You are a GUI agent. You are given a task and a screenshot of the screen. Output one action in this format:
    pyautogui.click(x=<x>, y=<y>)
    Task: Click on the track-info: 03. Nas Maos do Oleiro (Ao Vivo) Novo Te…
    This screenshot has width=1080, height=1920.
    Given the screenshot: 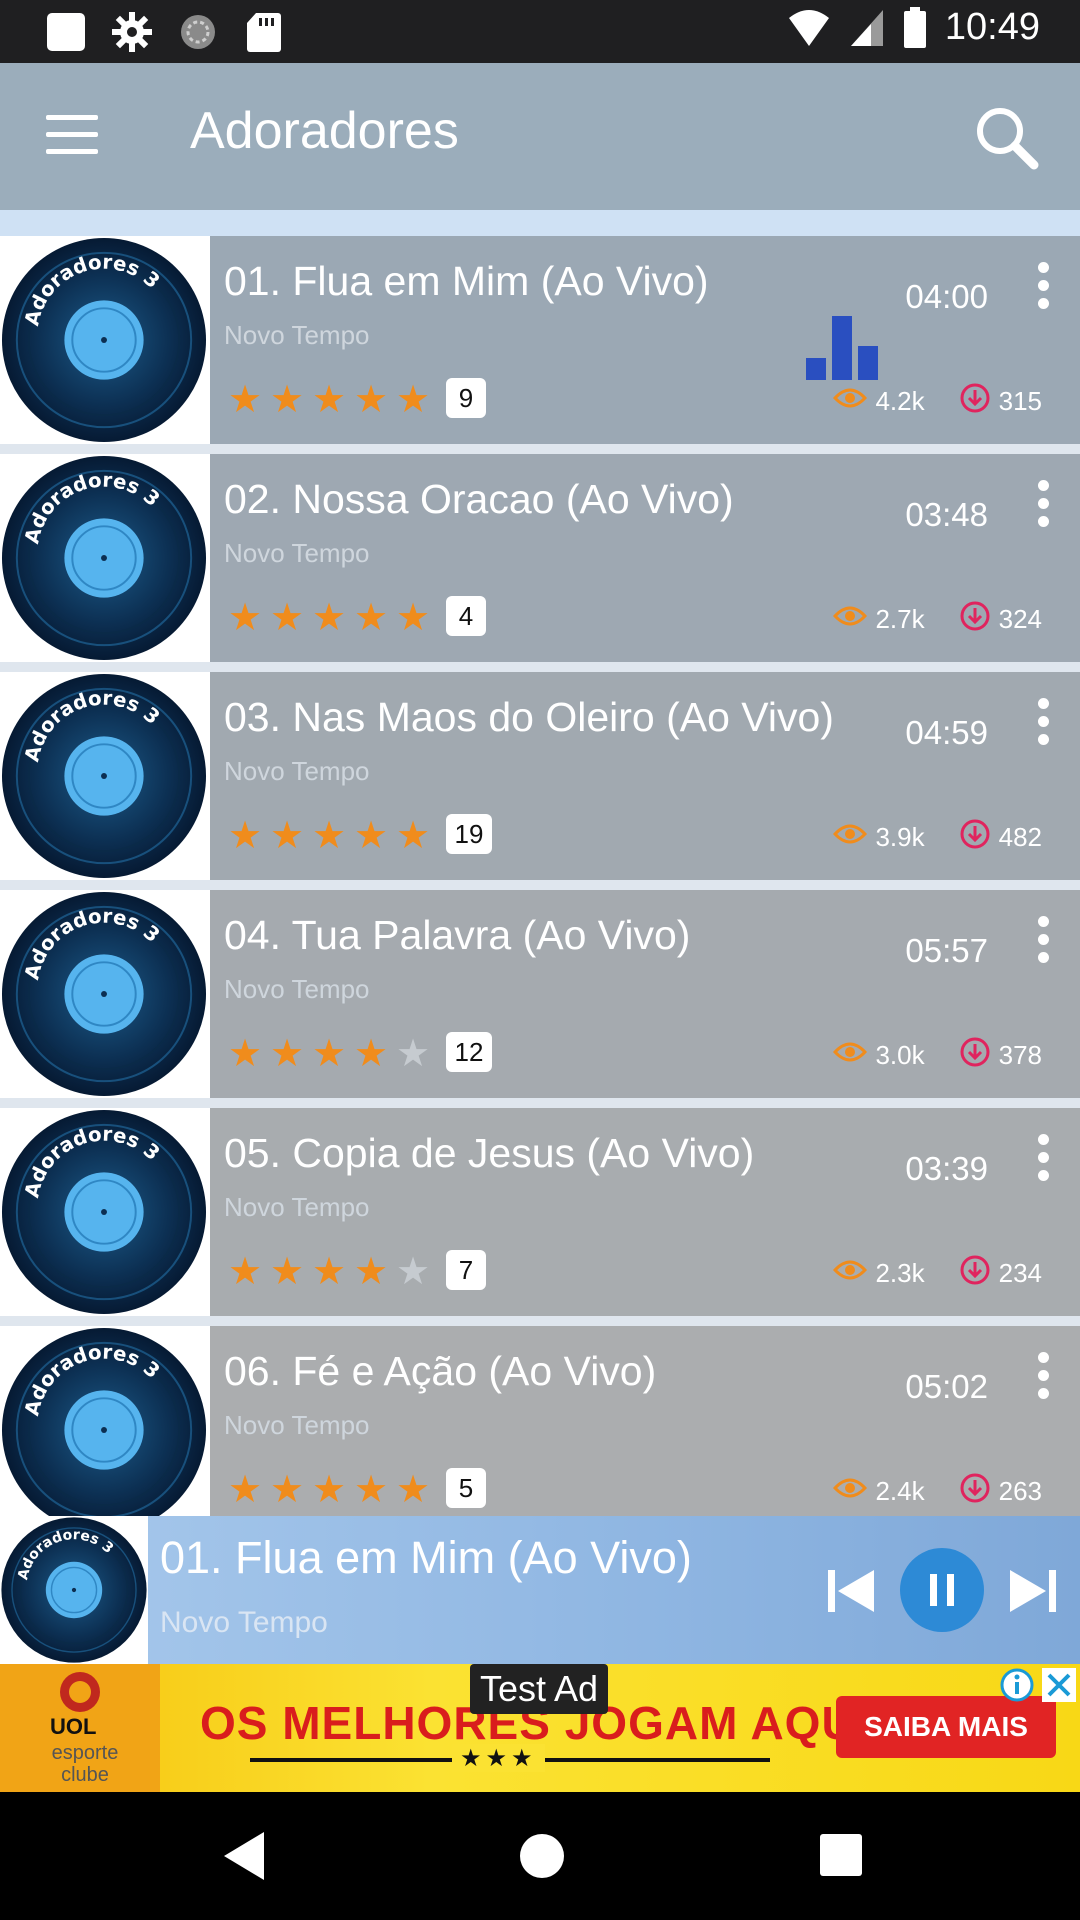 What is the action you would take?
    pyautogui.click(x=645, y=776)
    